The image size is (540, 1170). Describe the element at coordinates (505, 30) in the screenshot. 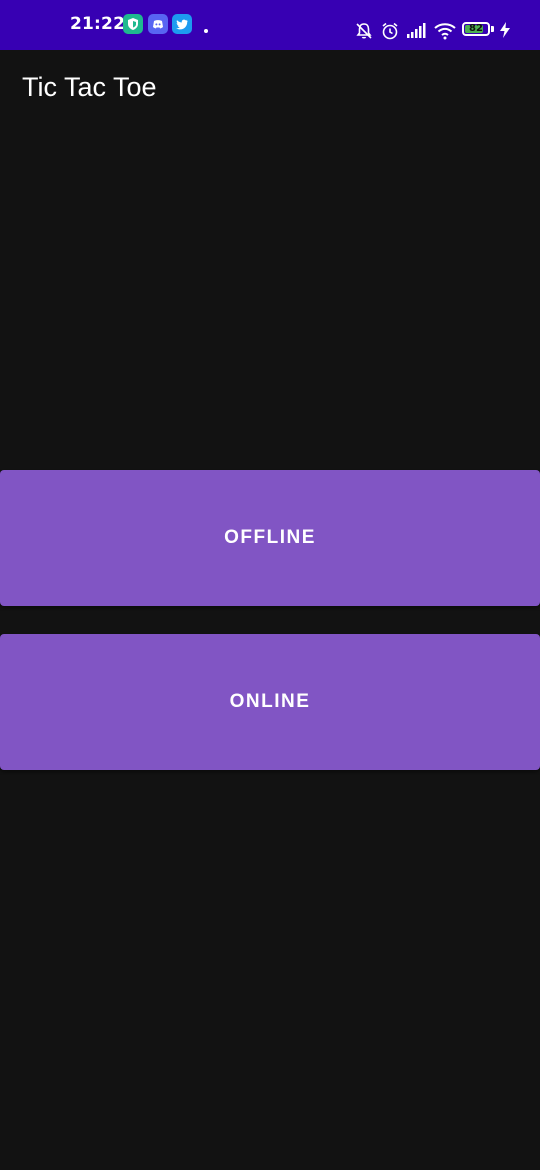

I see `charging-icon` at that location.